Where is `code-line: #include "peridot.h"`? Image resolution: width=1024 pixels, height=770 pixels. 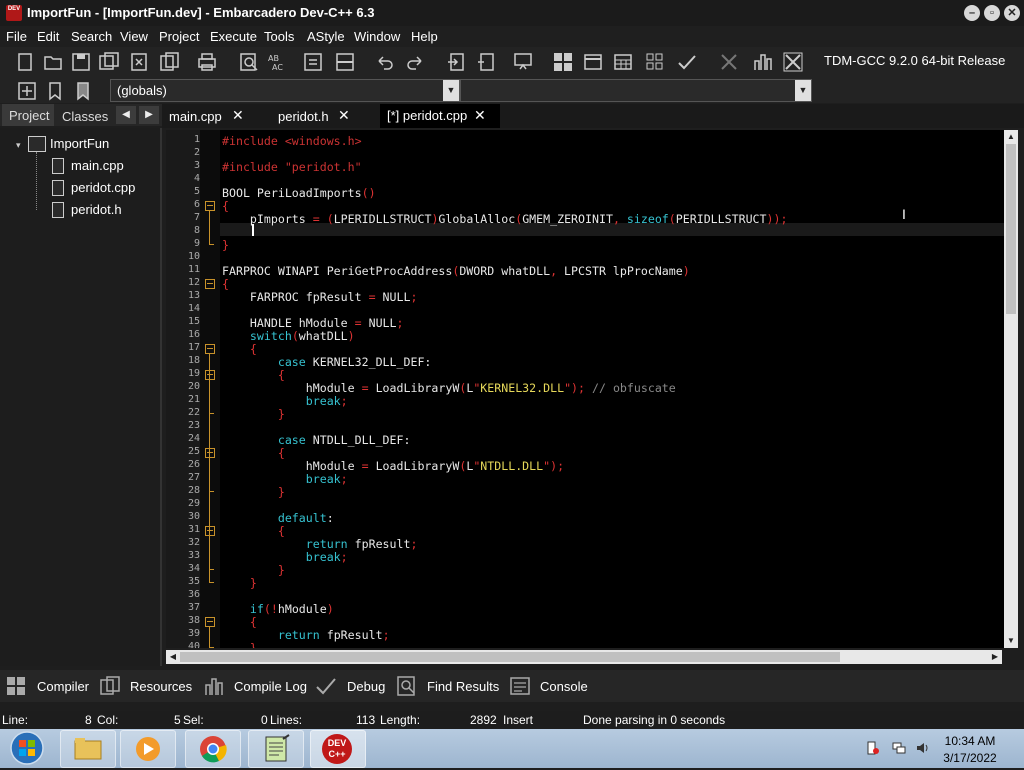
code-line: #include "peridot.h" is located at coordinates (292, 167).